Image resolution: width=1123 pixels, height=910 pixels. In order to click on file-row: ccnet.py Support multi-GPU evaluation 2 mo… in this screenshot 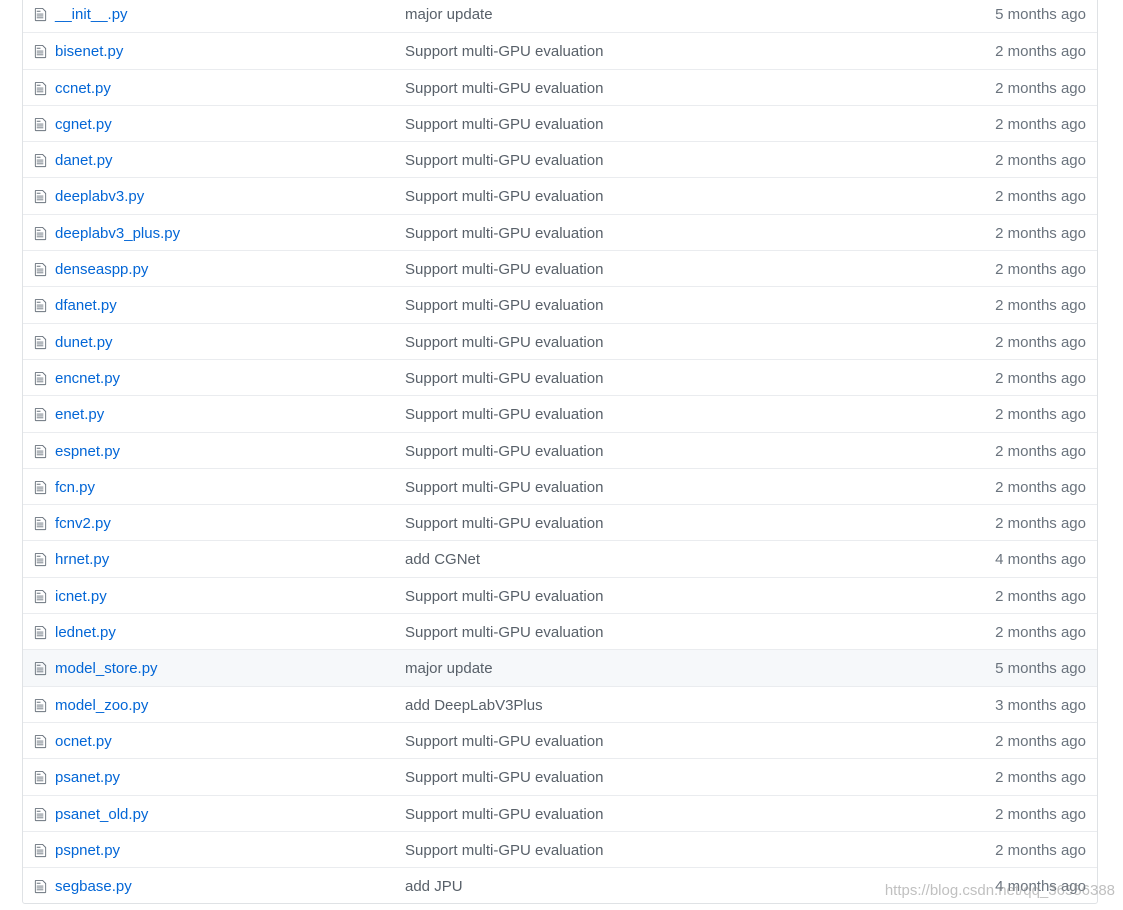, I will do `click(560, 86)`.